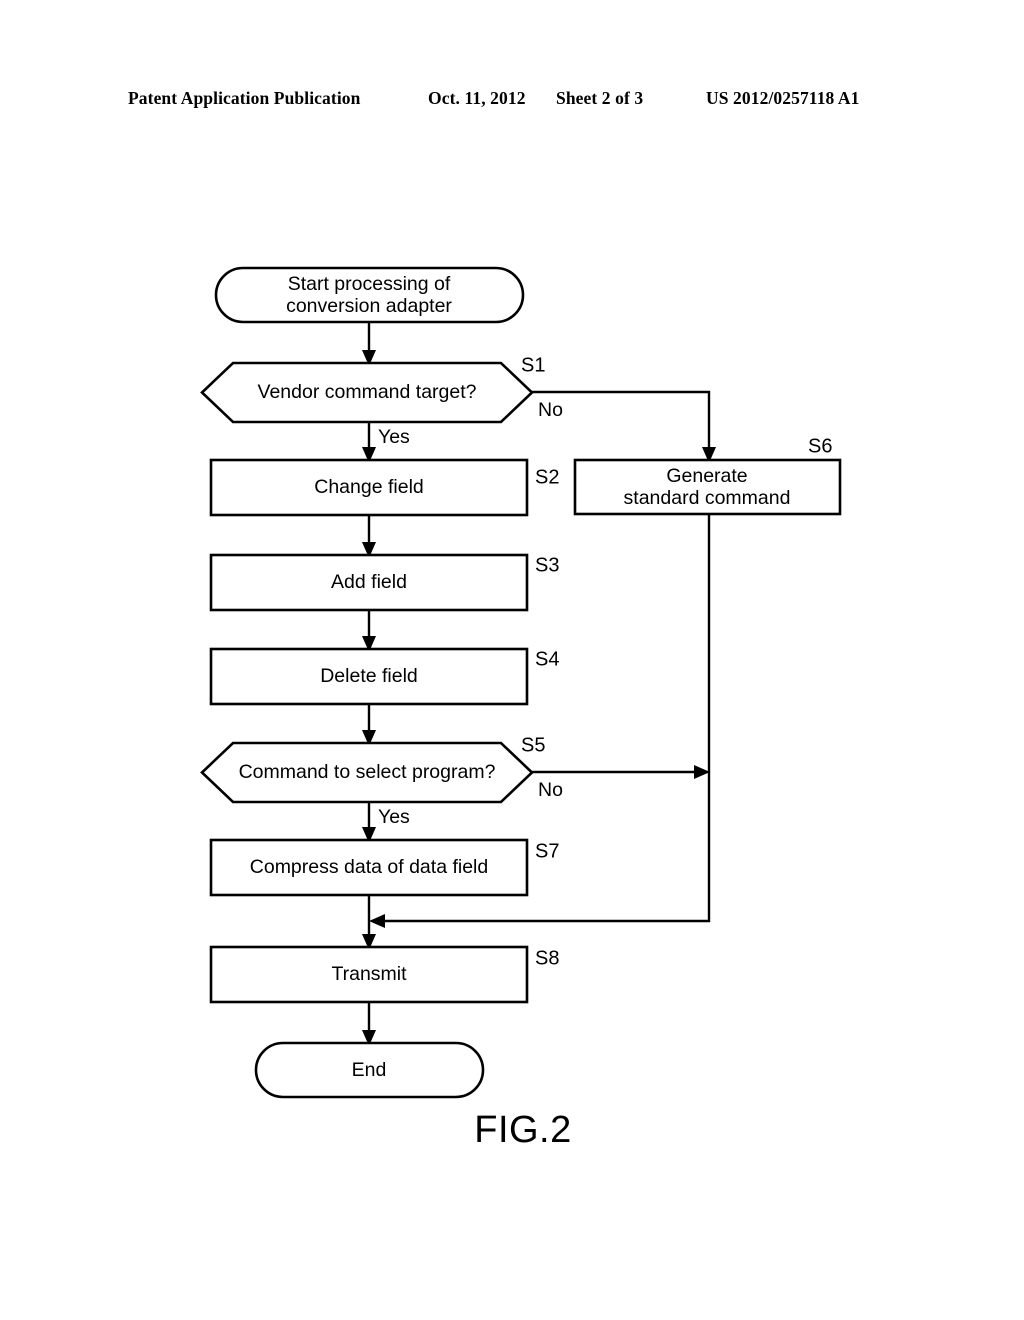 This screenshot has width=1024, height=1320. Describe the element at coordinates (707, 498) in the screenshot. I see `node-s6-line-2: standard command` at that location.